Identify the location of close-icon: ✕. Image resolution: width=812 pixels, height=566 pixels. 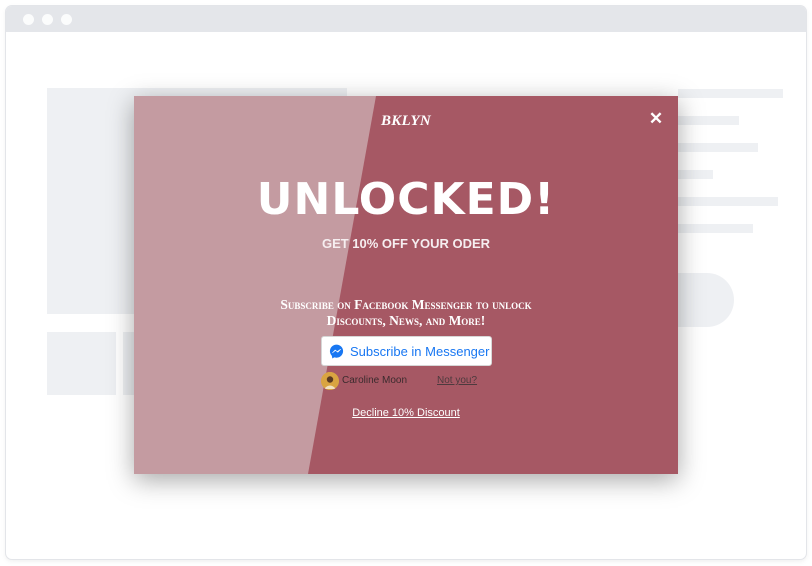
(656, 119).